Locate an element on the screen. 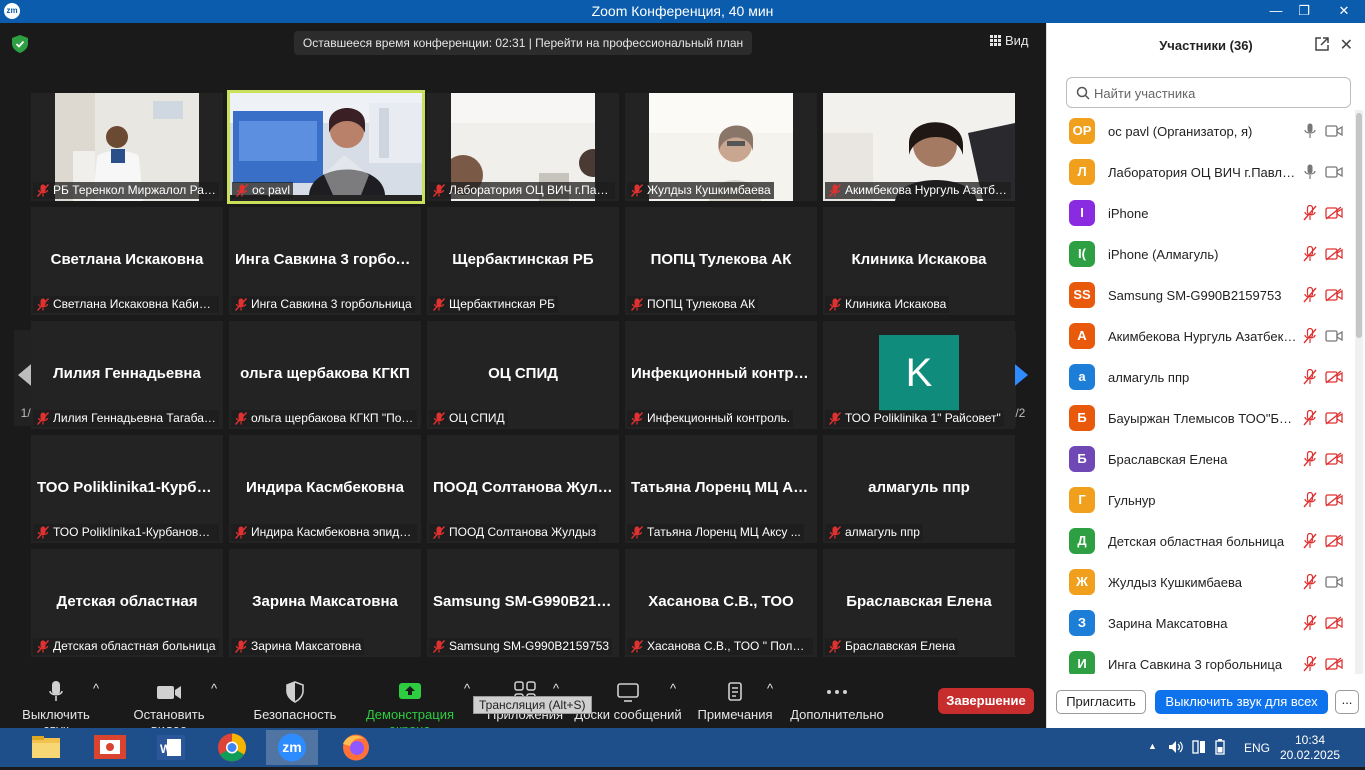 Image resolution: width=1365 pixels, height=770 pixels. invite-button: Пригласить is located at coordinates (1101, 702).